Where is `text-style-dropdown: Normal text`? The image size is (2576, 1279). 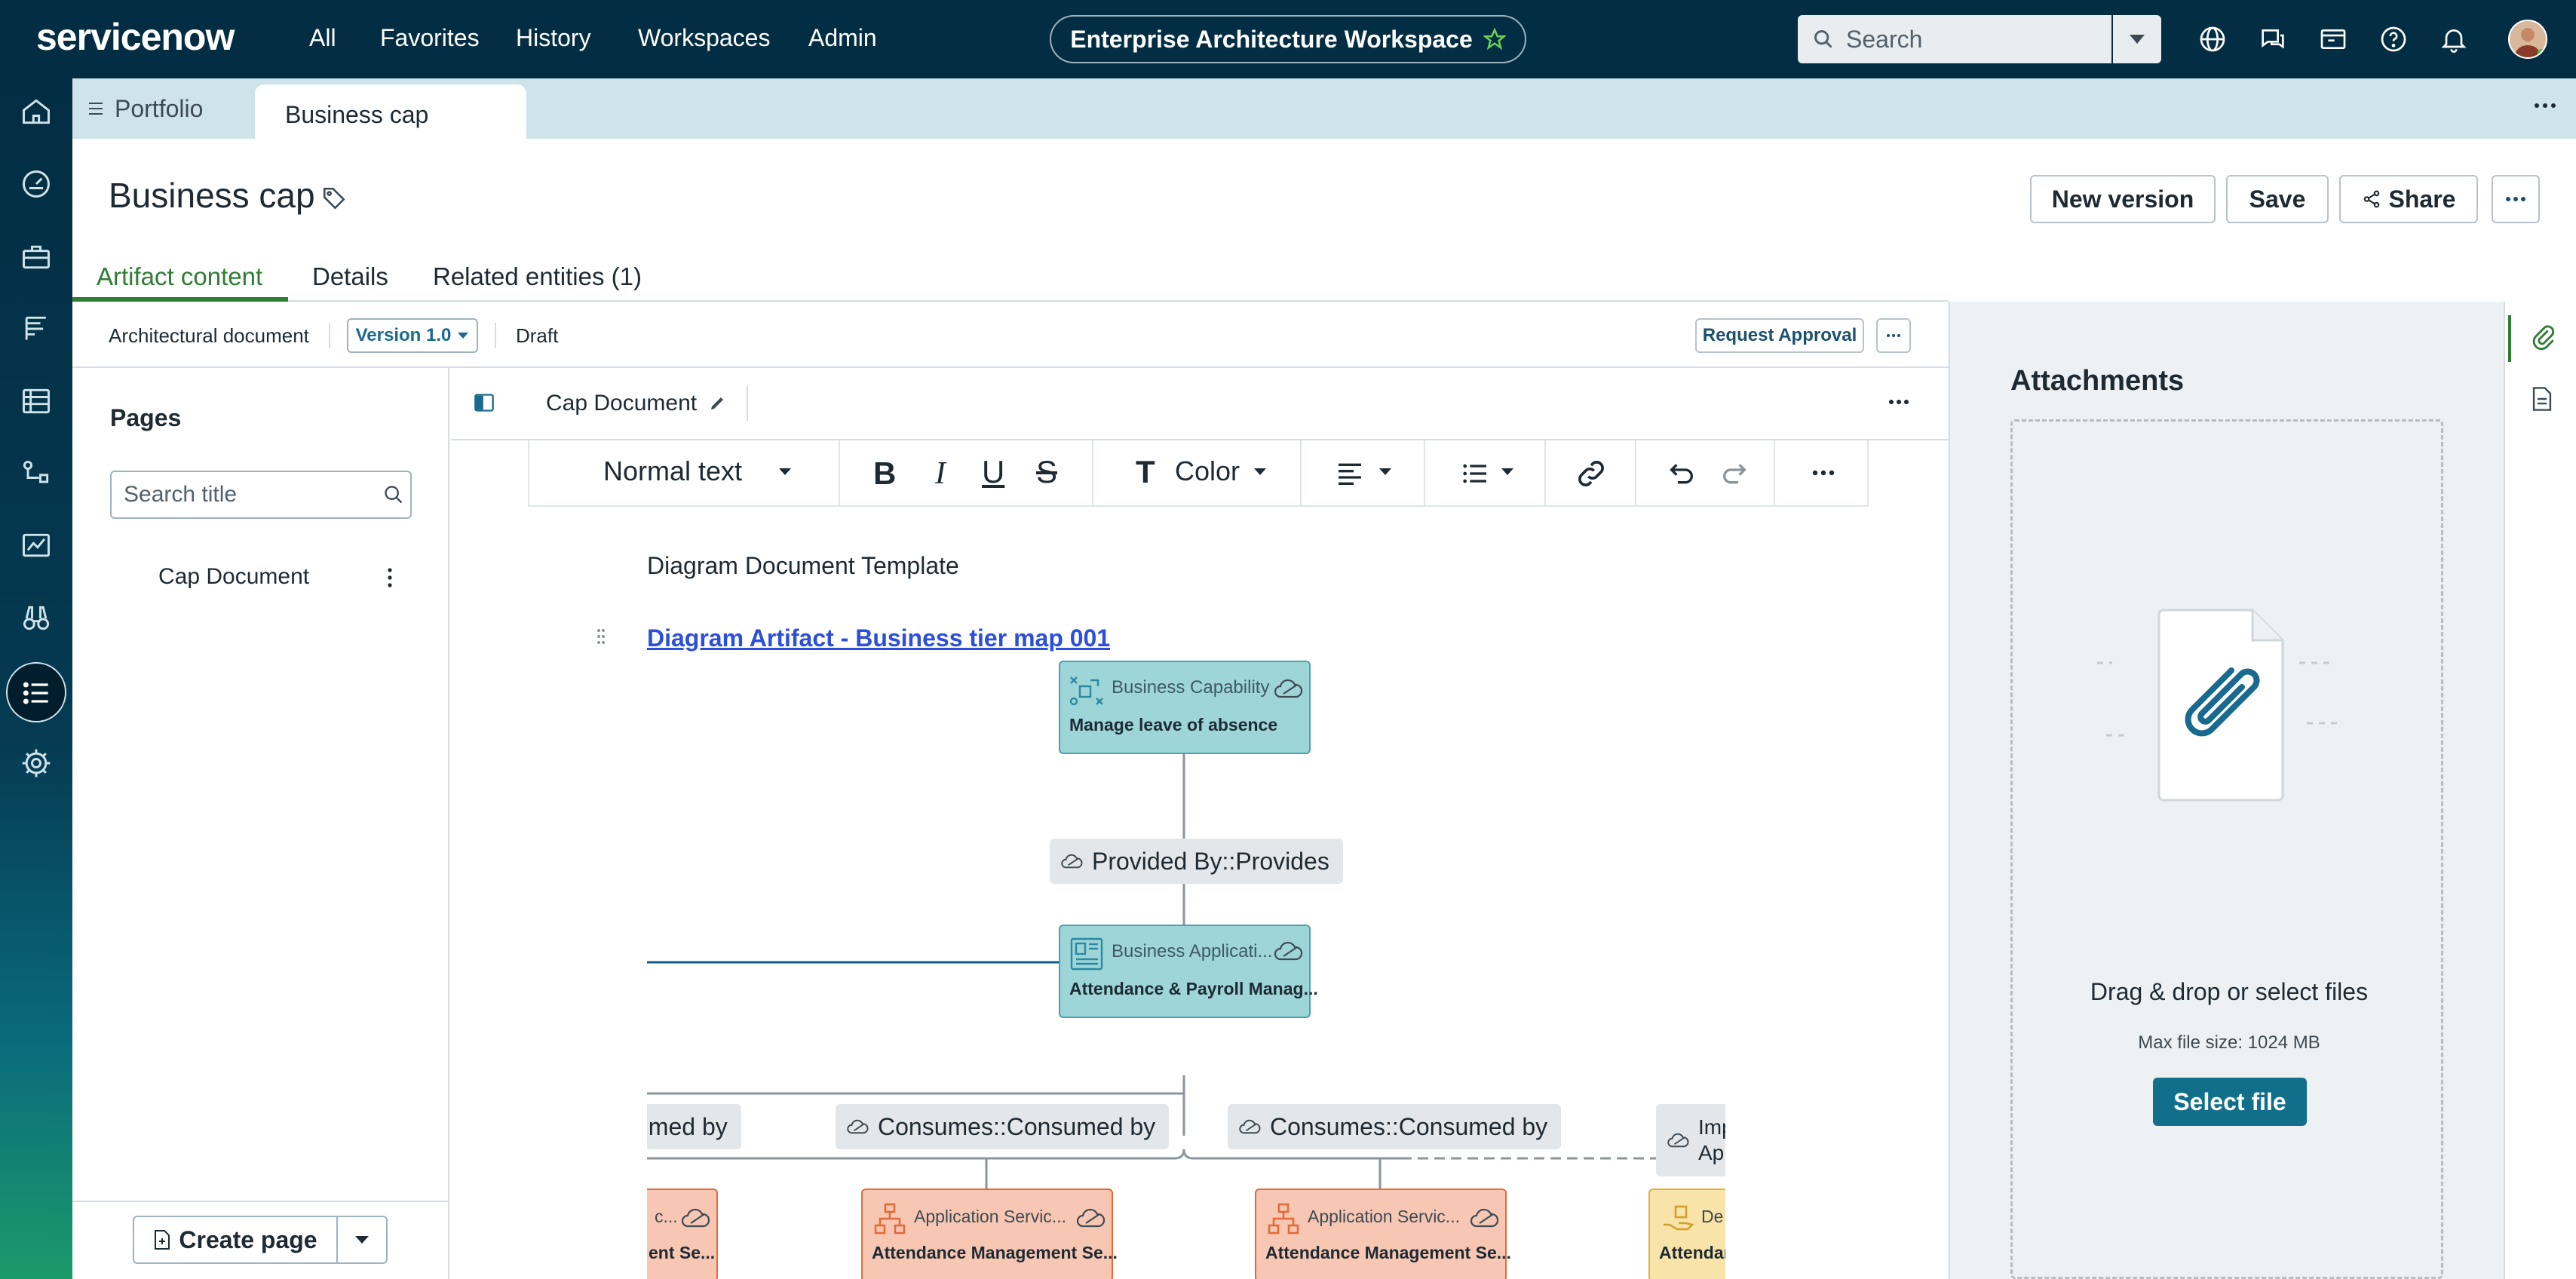 text-style-dropdown: Normal text is located at coordinates (672, 471).